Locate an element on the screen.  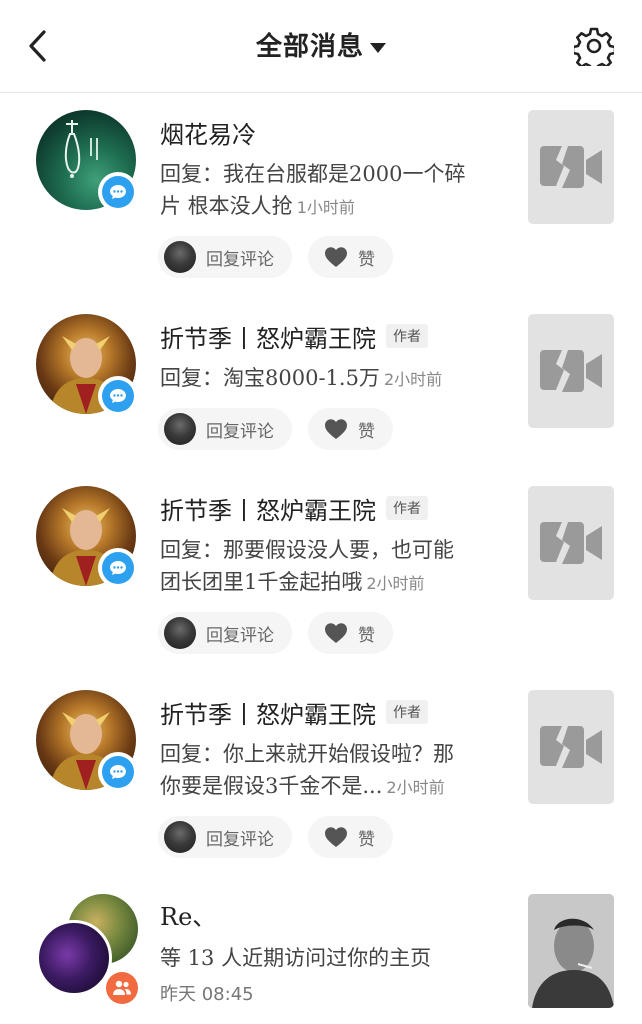
visitor-name: Re、 is located at coordinates (188, 914).